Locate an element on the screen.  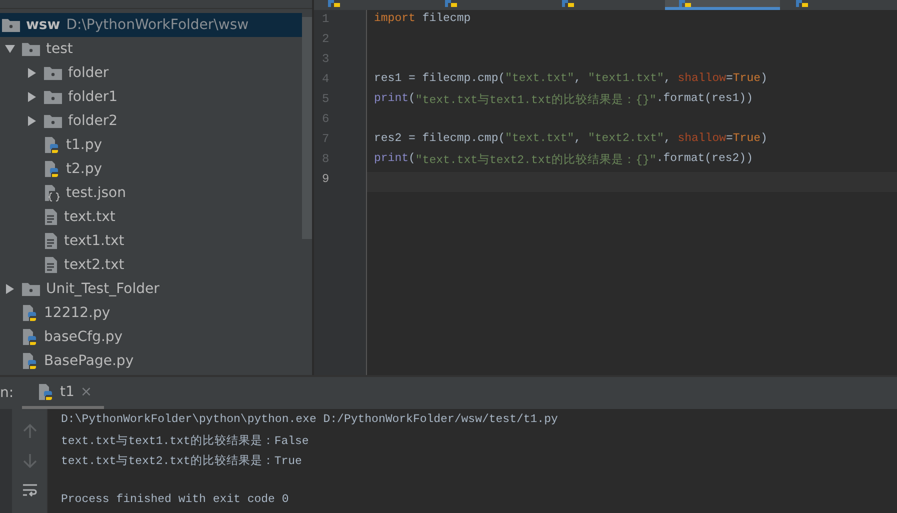
tree-item: BasePage.py is located at coordinates (151, 361).